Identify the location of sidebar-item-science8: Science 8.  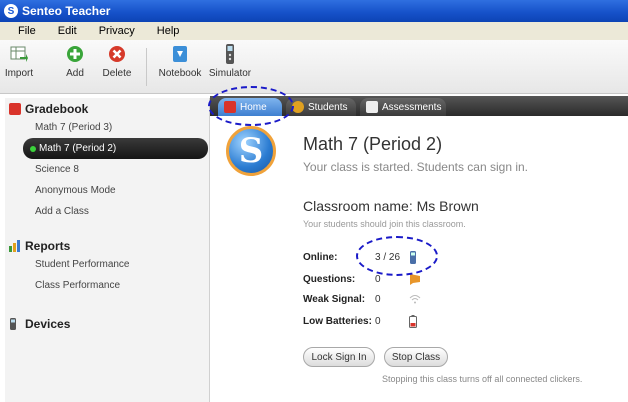
(107, 169).